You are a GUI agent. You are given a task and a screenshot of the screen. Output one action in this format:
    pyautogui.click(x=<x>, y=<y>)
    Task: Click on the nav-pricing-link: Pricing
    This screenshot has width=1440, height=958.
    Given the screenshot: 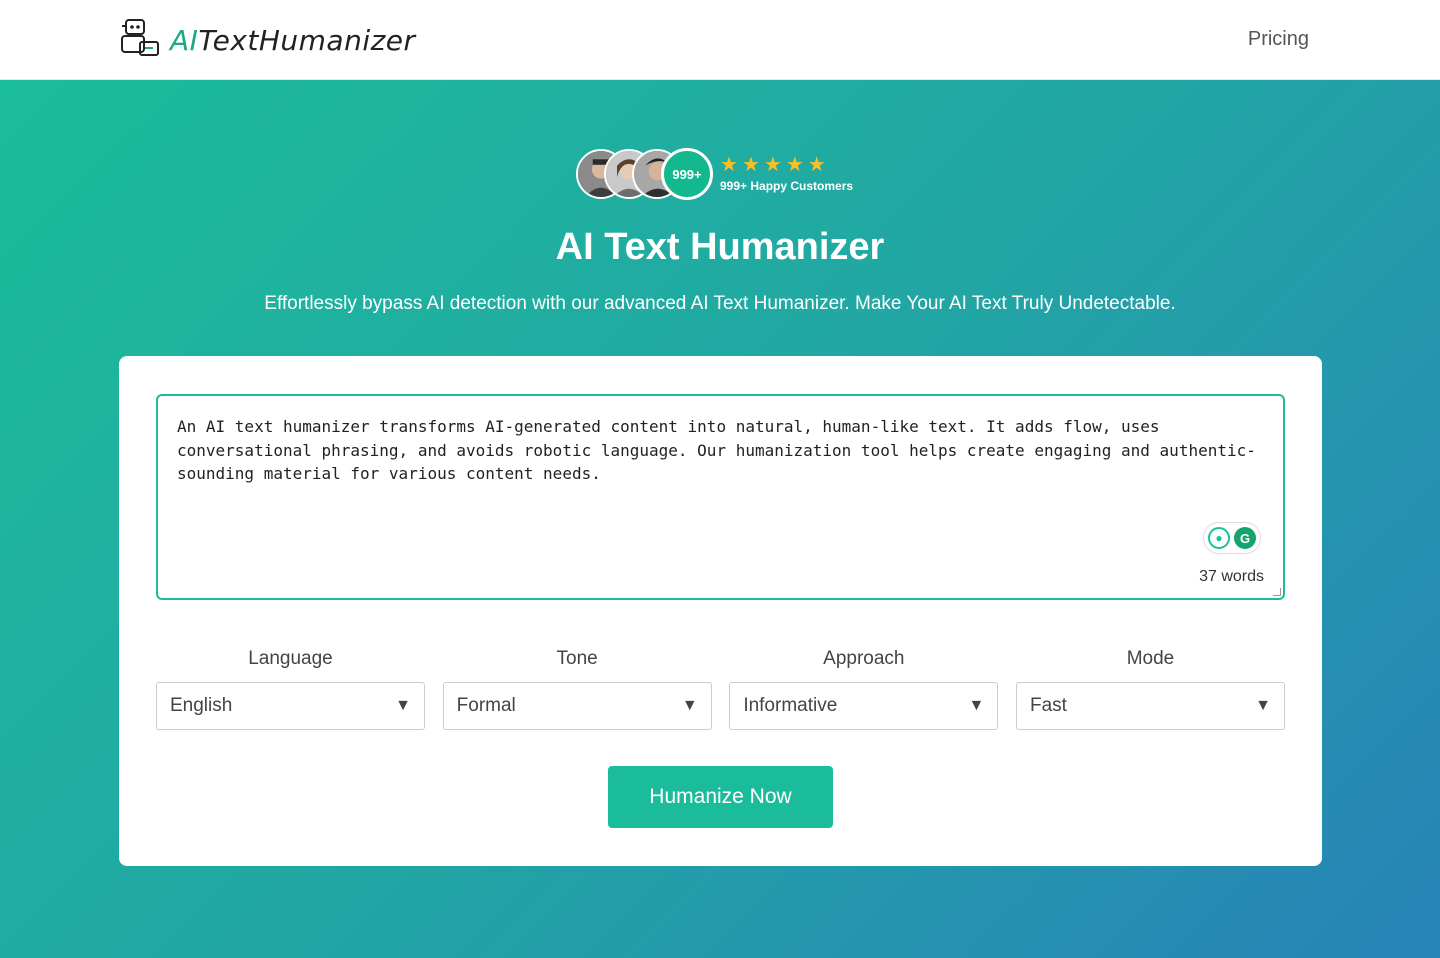 What is the action you would take?
    pyautogui.click(x=1278, y=39)
    